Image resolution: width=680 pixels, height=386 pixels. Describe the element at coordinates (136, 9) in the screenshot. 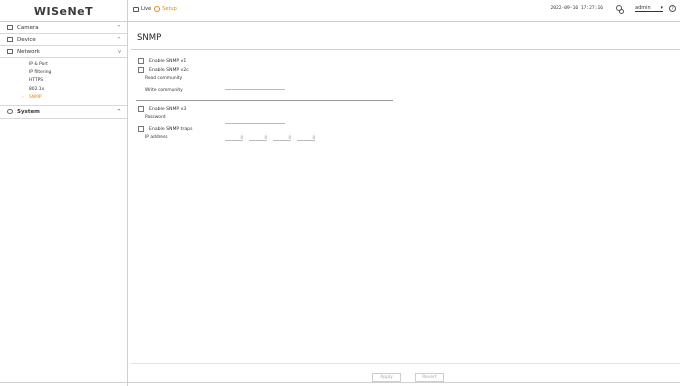

I see `monitor-icon` at that location.